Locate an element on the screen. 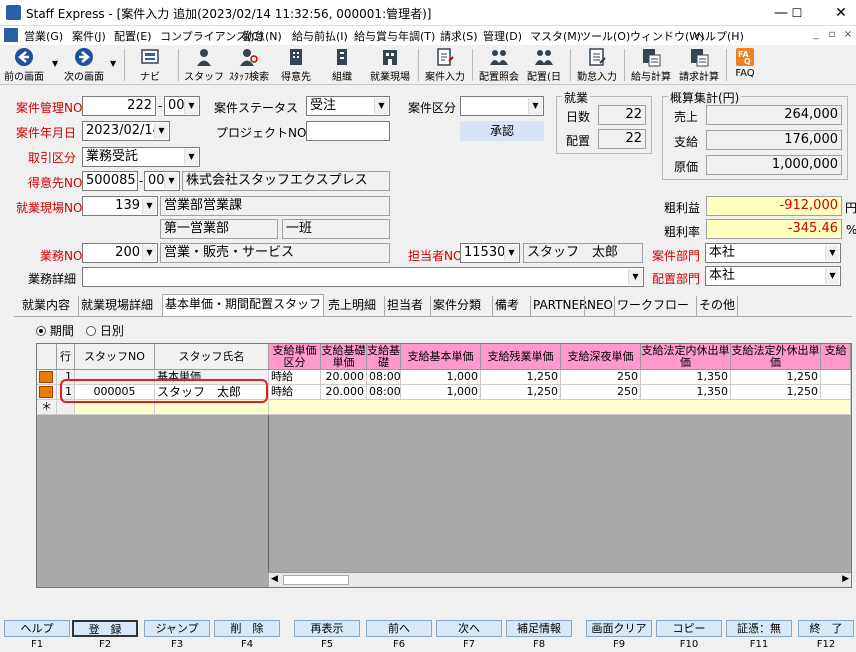 The image size is (856, 652). status-select: 受注 ▼ is located at coordinates (348, 106).